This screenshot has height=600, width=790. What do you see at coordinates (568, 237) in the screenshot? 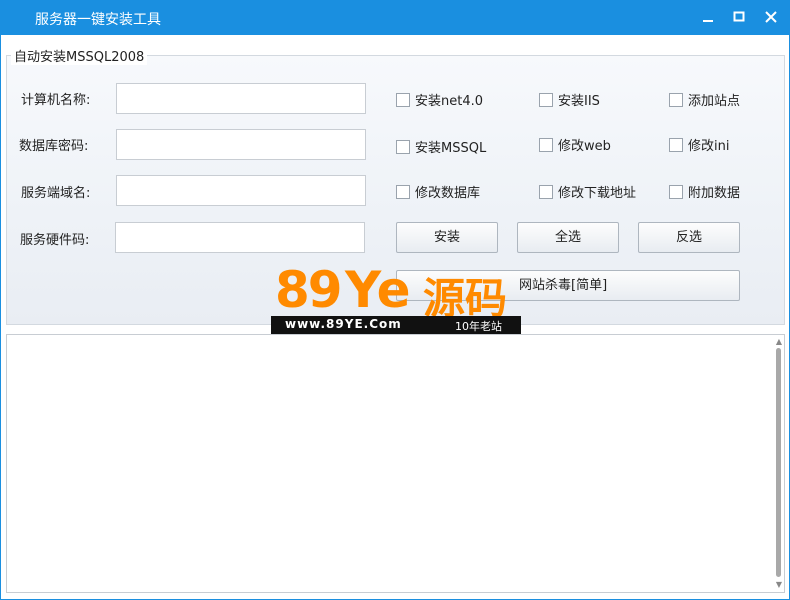
I see `select-all-button: 全选` at bounding box center [568, 237].